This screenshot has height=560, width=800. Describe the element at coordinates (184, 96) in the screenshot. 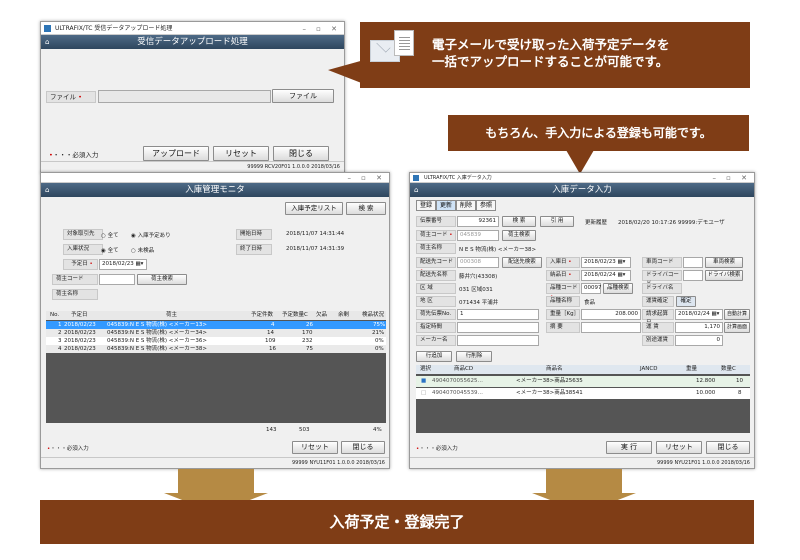

I see `file-path-input` at that location.